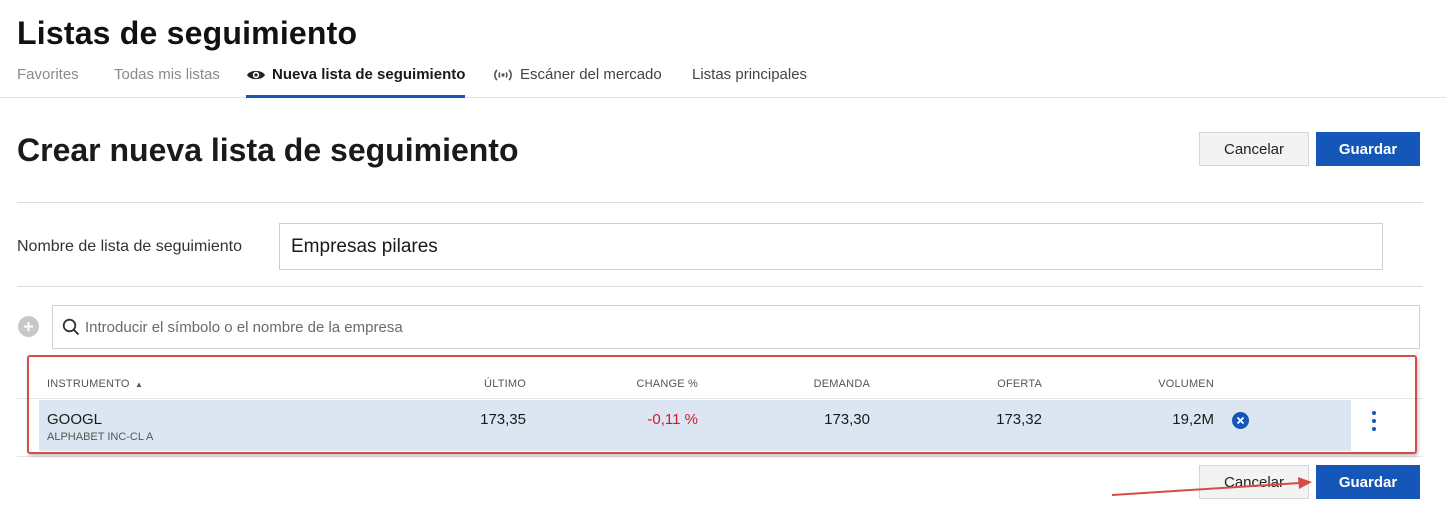 The height and width of the screenshot is (520, 1446). Describe the element at coordinates (1254, 149) in the screenshot. I see `cancel-button: Cancelar` at that location.